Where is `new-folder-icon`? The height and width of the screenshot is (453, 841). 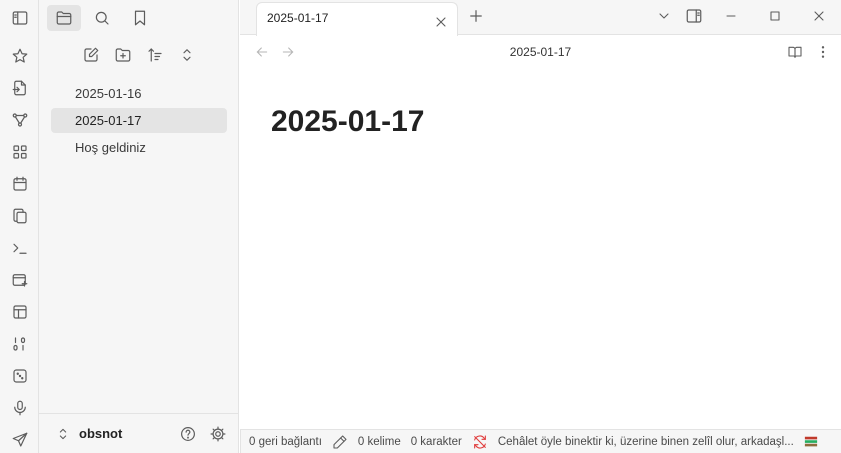
new-folder-icon is located at coordinates (123, 55).